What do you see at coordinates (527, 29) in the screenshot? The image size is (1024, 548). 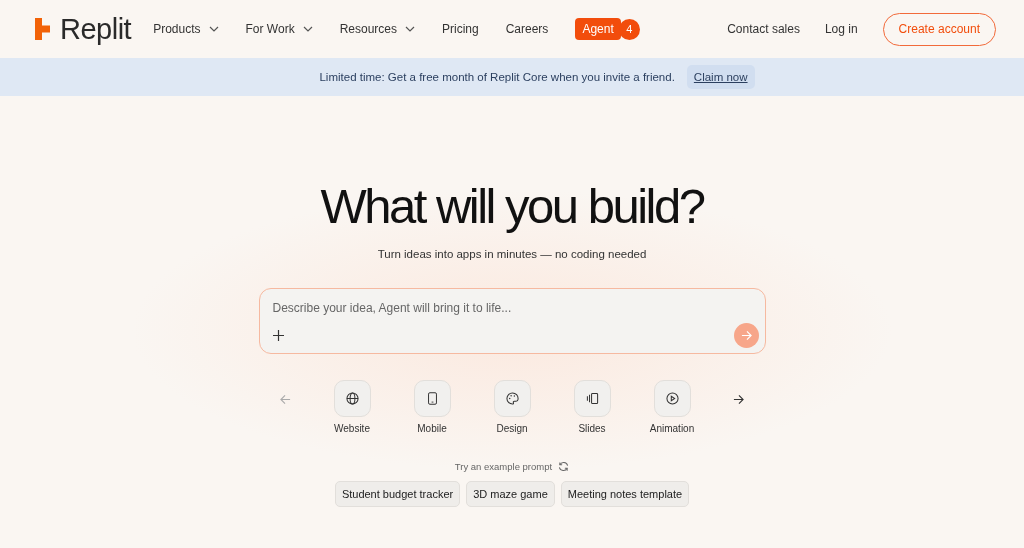 I see `nav-link: Careers` at bounding box center [527, 29].